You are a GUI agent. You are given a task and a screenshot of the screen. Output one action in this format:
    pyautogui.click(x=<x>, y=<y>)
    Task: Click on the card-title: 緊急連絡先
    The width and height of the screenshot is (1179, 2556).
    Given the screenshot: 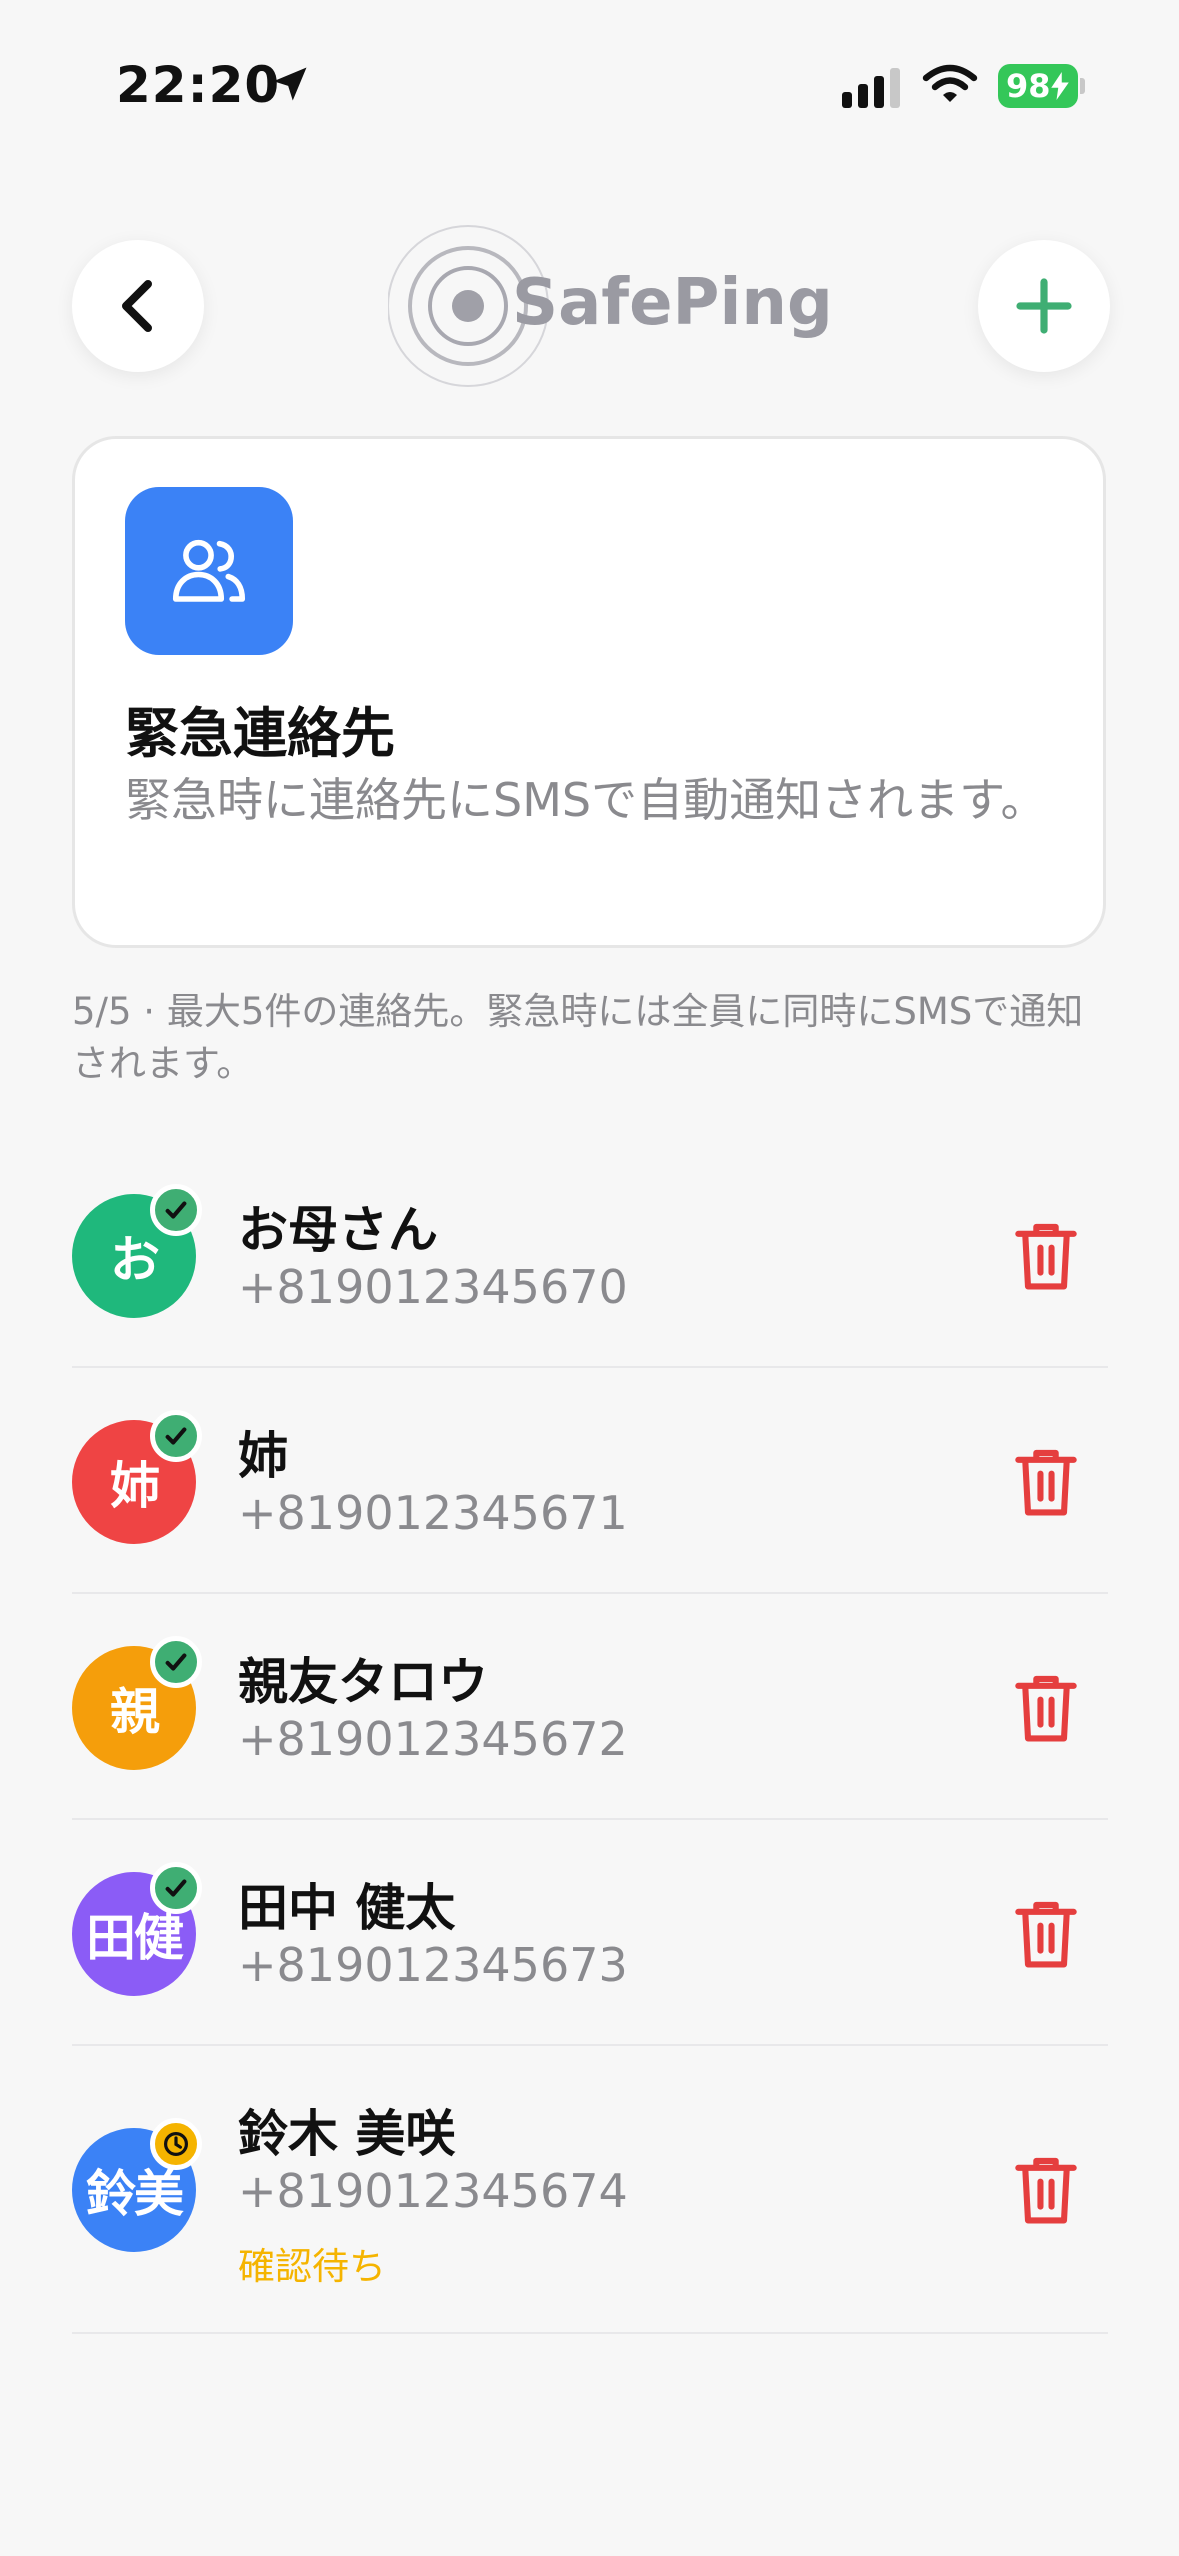 What is the action you would take?
    pyautogui.click(x=260, y=733)
    